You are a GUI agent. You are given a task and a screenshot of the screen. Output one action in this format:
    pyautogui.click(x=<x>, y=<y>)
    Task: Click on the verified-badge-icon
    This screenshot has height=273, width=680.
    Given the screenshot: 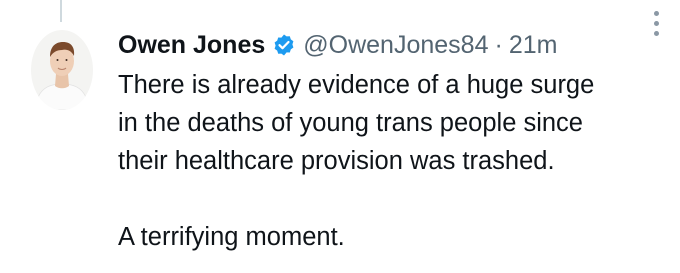 What is the action you would take?
    pyautogui.click(x=284, y=45)
    